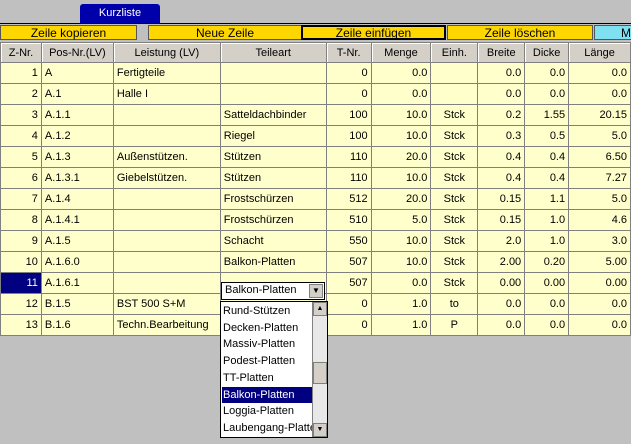 This screenshot has width=631, height=444. What do you see at coordinates (501, 136) in the screenshot?
I see `table-cell: 0.3` at bounding box center [501, 136].